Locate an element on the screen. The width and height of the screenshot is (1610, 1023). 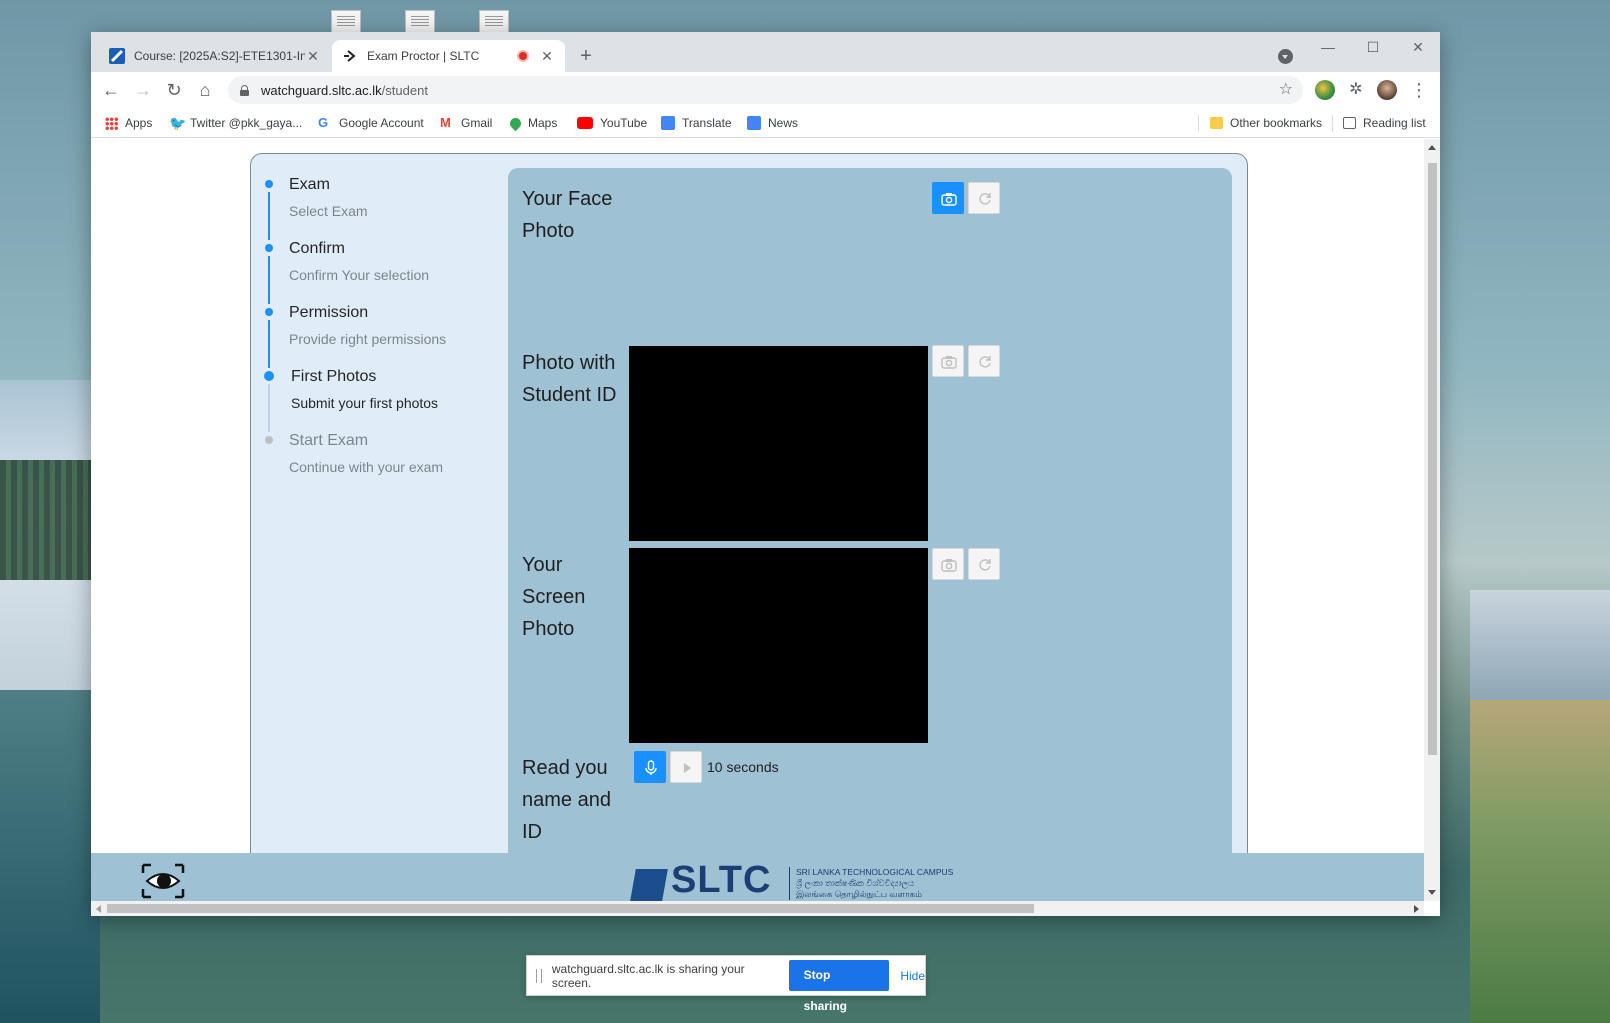
bookmark-other-folder: Other bookmarks is located at coordinates (1266, 123).